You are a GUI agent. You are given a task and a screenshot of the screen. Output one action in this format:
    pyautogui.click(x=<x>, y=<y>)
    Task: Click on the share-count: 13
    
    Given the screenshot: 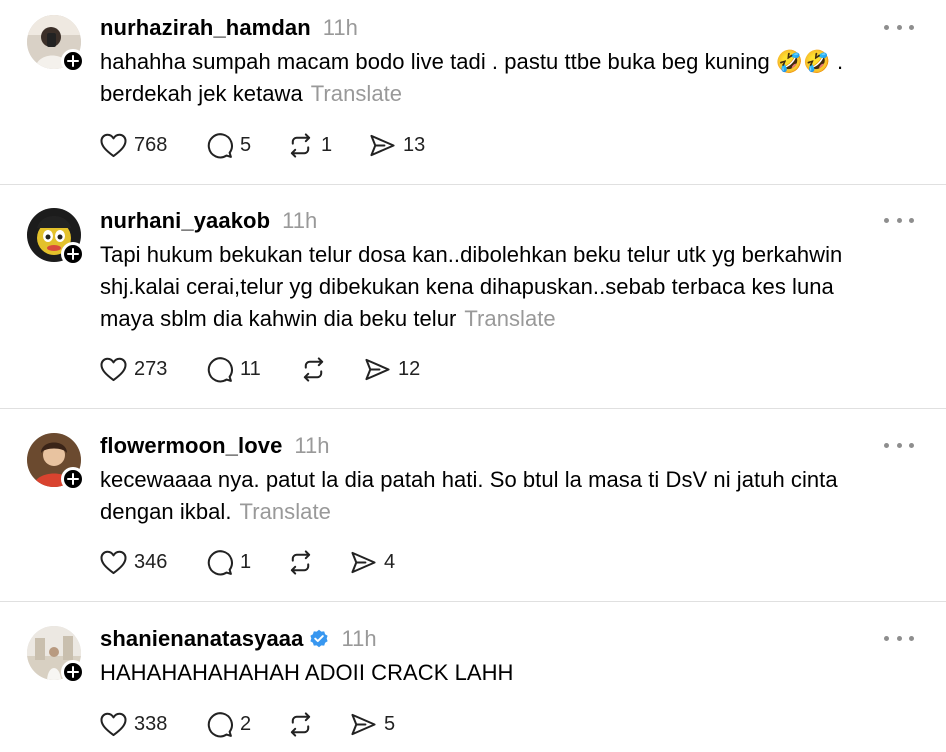 What is the action you would take?
    pyautogui.click(x=414, y=144)
    